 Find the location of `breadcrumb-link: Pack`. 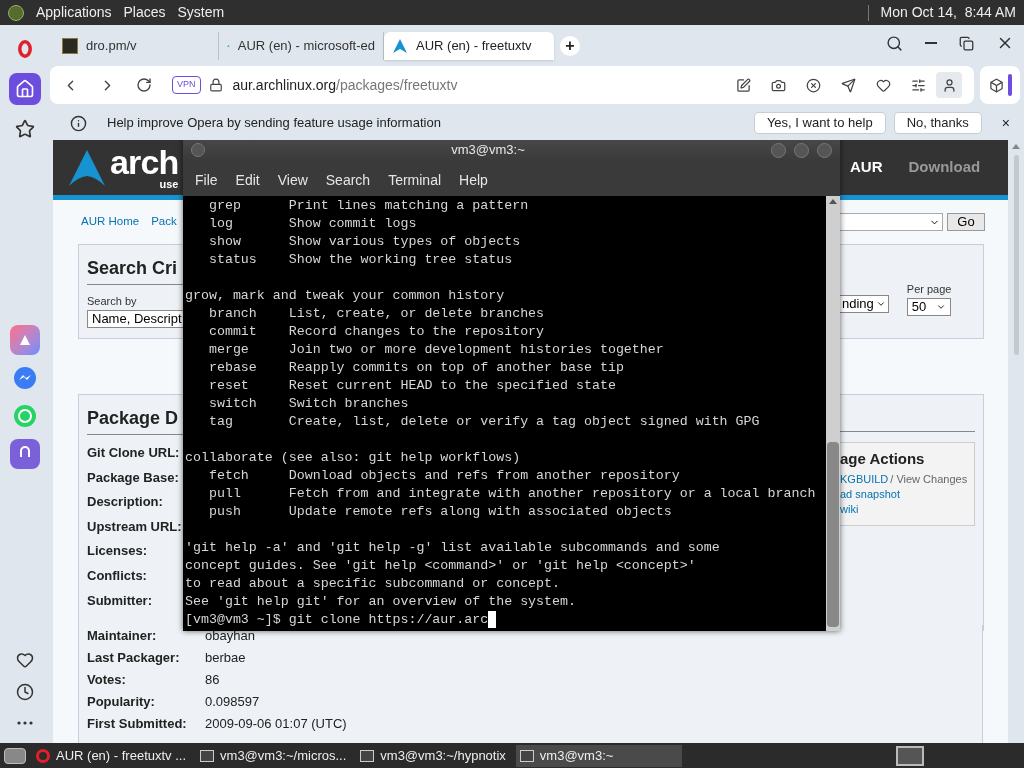

breadcrumb-link: Pack is located at coordinates (164, 222).